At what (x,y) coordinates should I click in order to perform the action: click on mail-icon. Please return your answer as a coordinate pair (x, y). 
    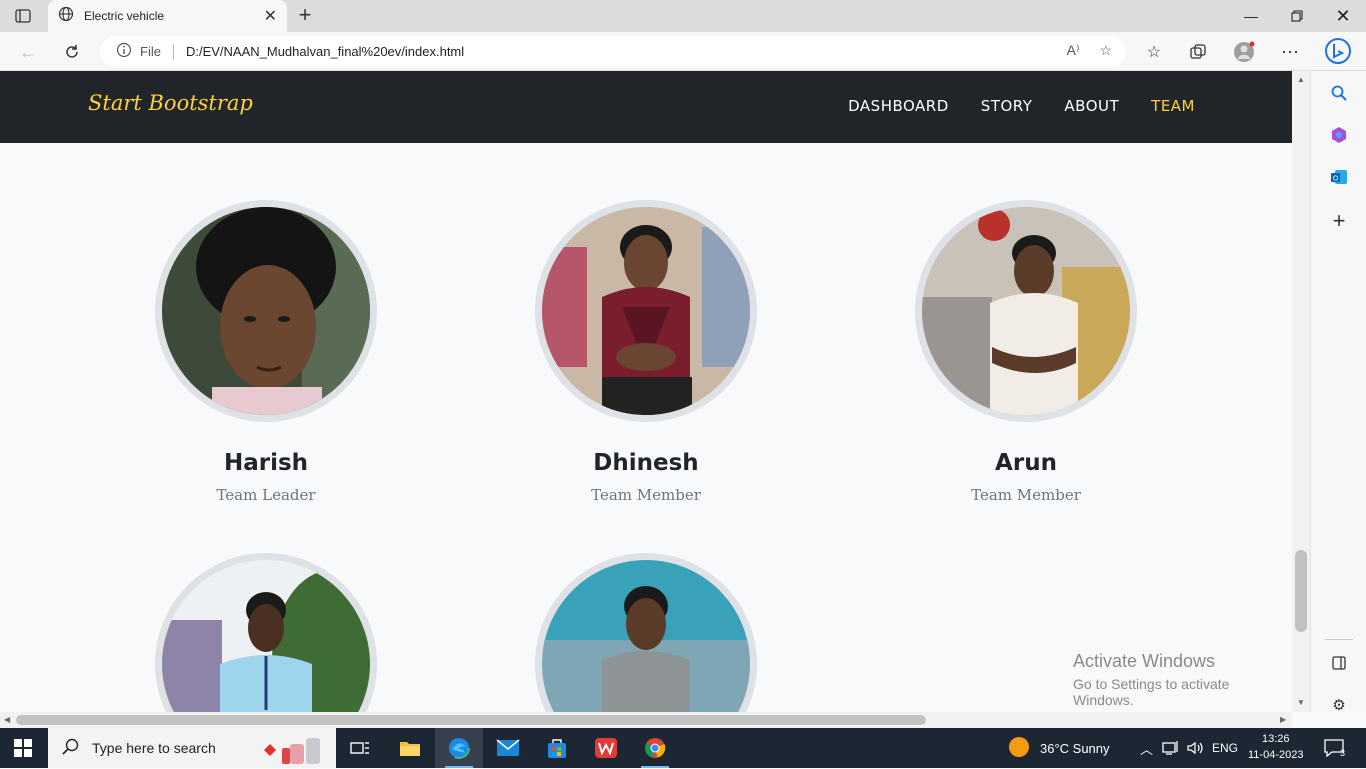
    Looking at the image, I should click on (508, 748).